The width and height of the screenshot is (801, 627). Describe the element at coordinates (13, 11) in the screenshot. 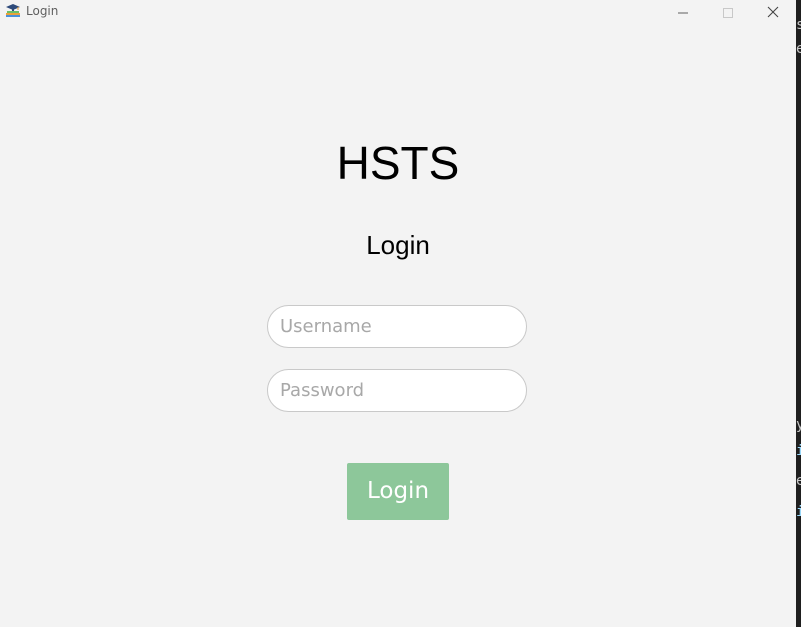

I see `graduation-cap-books-icon` at that location.